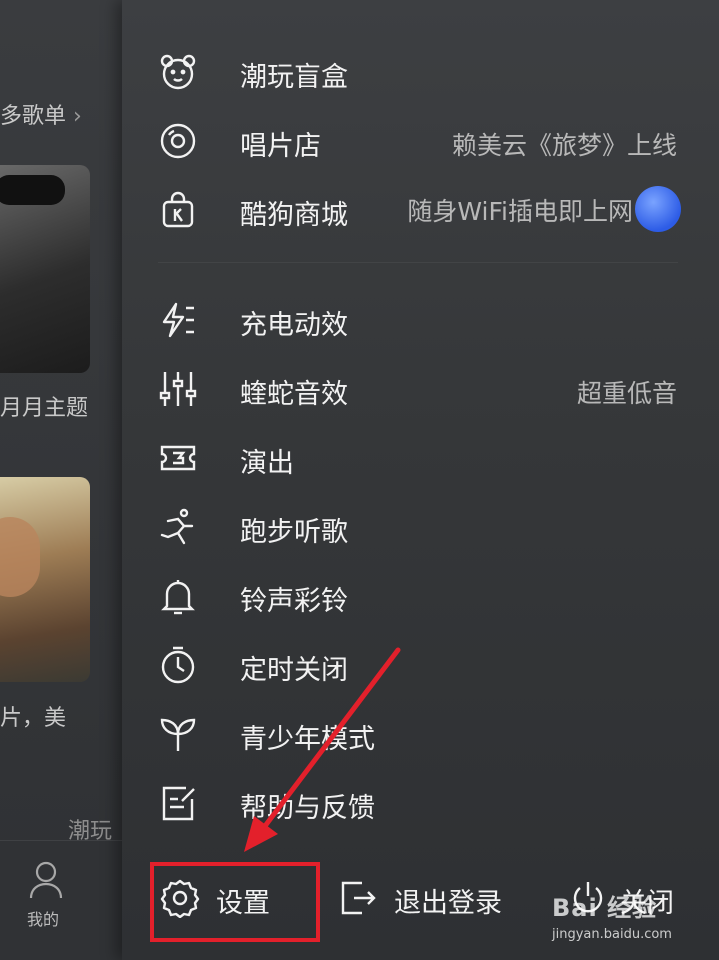 This screenshot has height=960, width=719. I want to click on ticket-icon, so click(178, 458).